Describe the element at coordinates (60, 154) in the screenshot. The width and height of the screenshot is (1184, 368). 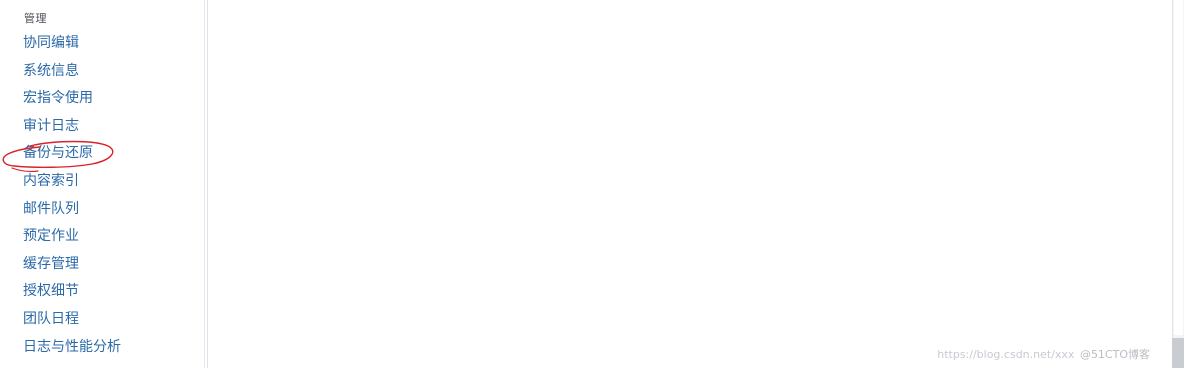
I see `sidebar-item-backup-restore: 备份与还原` at that location.